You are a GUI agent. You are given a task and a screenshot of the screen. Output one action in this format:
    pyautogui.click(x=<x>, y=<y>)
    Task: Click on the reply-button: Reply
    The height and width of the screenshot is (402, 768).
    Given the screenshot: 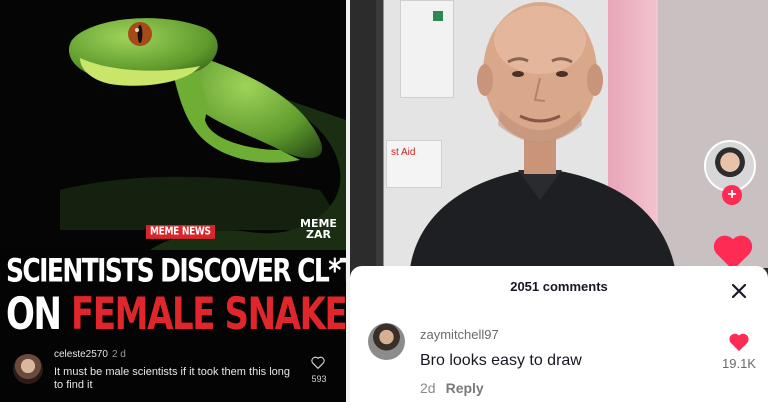 What is the action you would take?
    pyautogui.click(x=465, y=388)
    